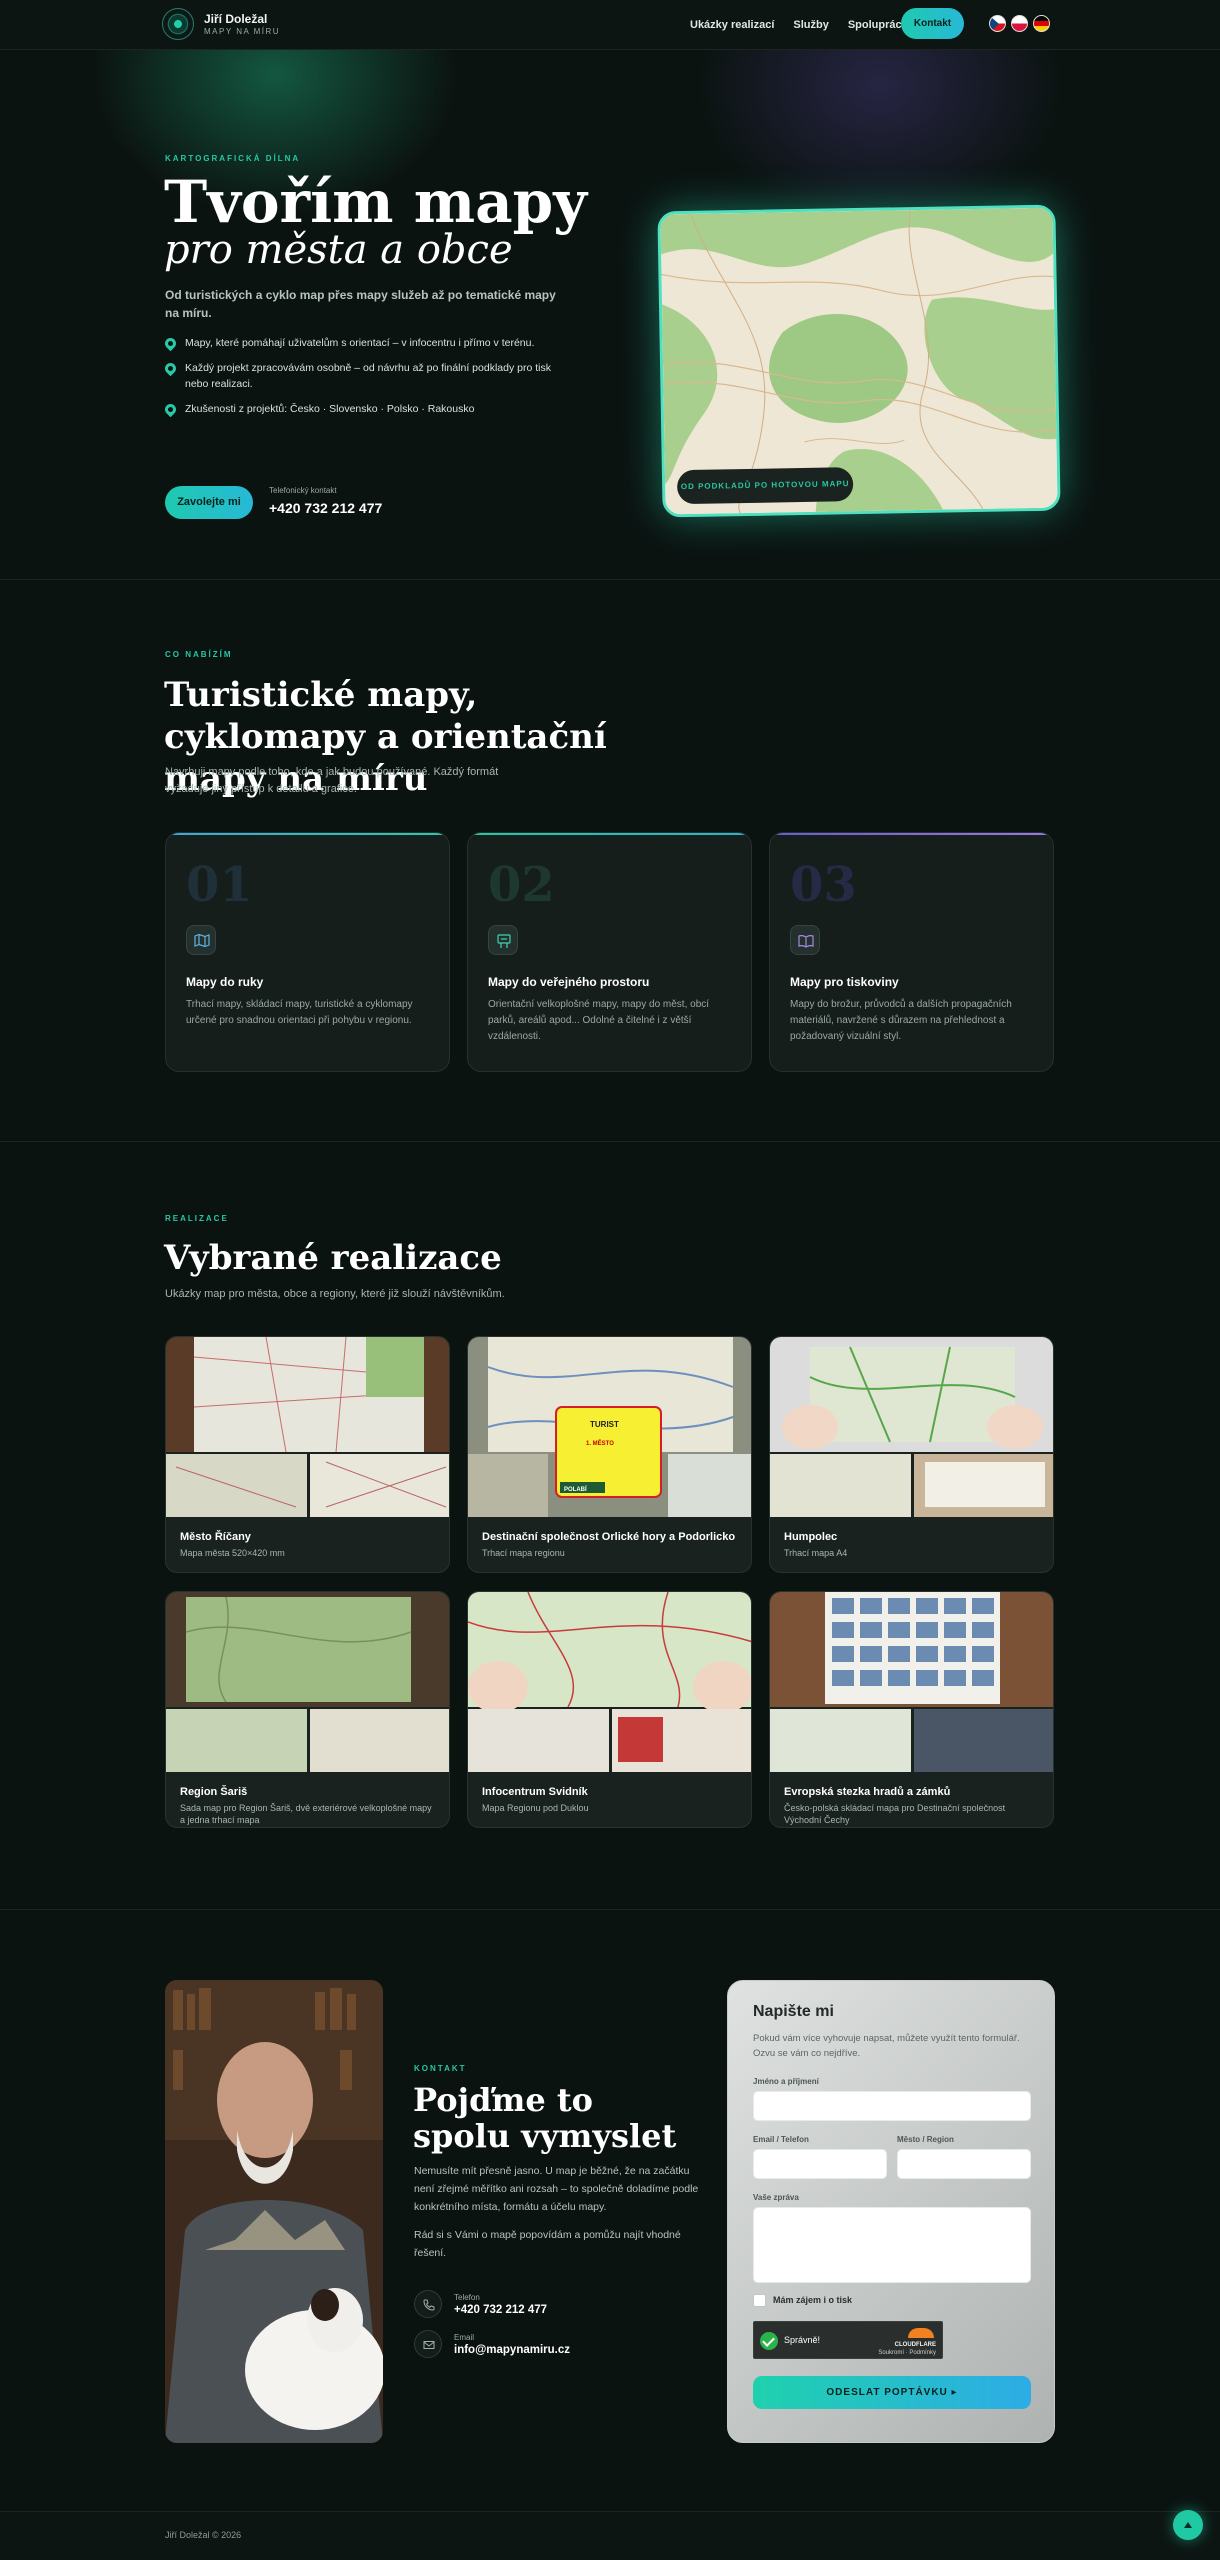 Image resolution: width=1220 pixels, height=2560 pixels. I want to click on flag-cz-icon, so click(997, 23).